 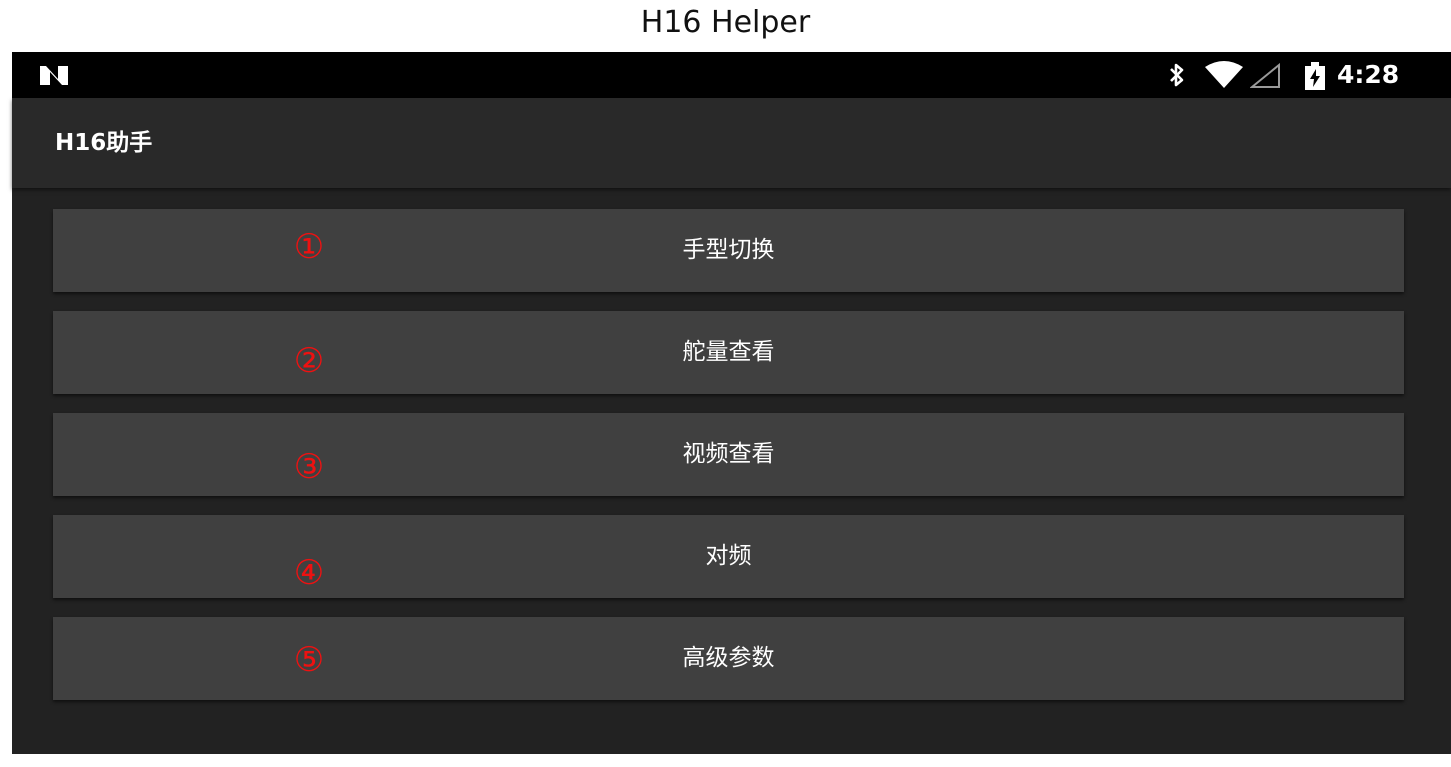 I want to click on cell-signal-icon, so click(x=1265, y=75).